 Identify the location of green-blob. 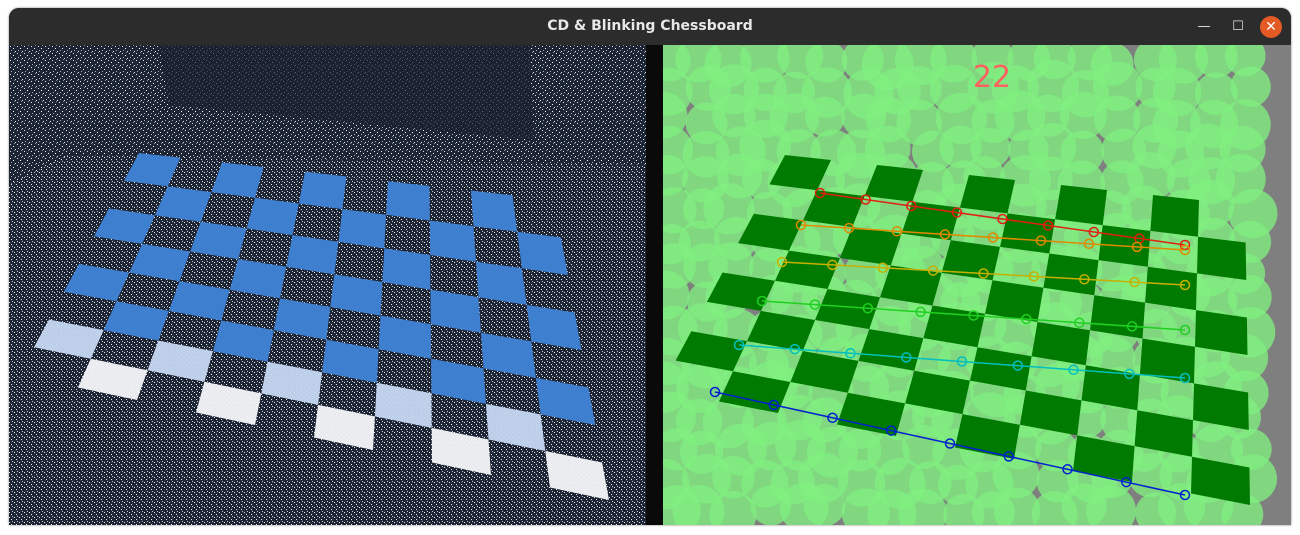
(824, 504).